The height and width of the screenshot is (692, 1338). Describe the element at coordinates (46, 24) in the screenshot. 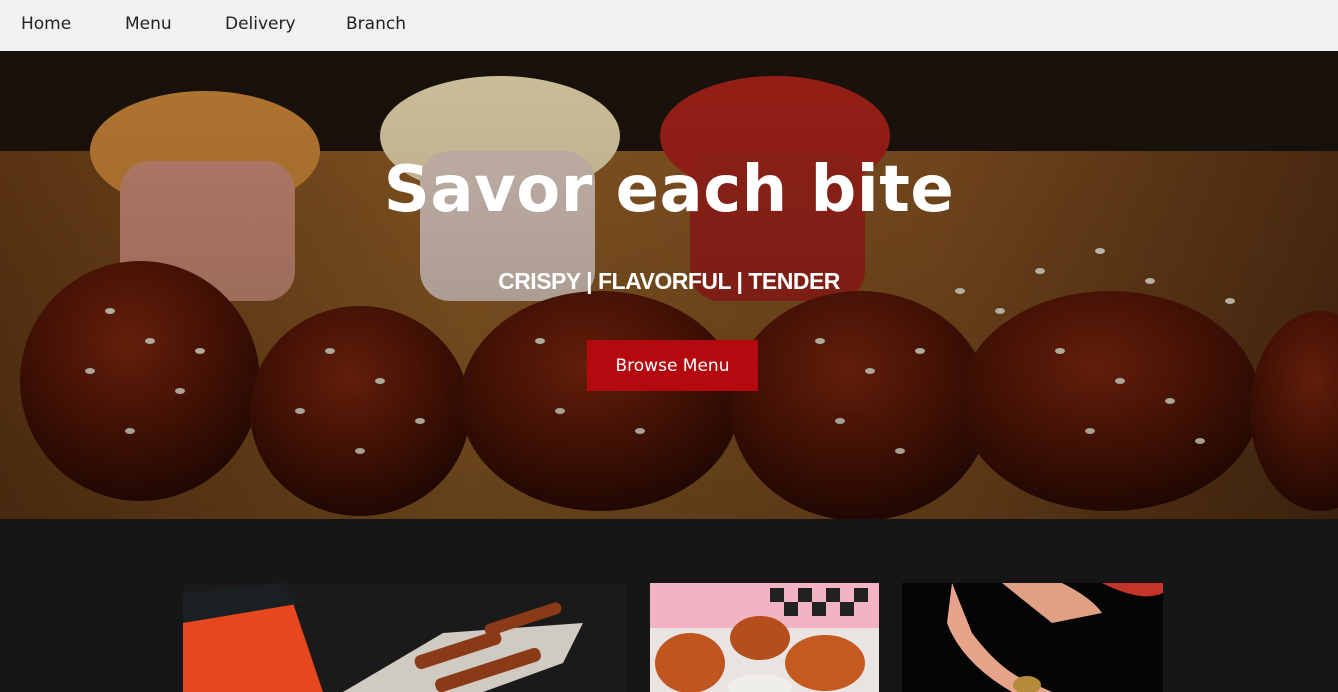

I see `nav-link-home: Home` at that location.